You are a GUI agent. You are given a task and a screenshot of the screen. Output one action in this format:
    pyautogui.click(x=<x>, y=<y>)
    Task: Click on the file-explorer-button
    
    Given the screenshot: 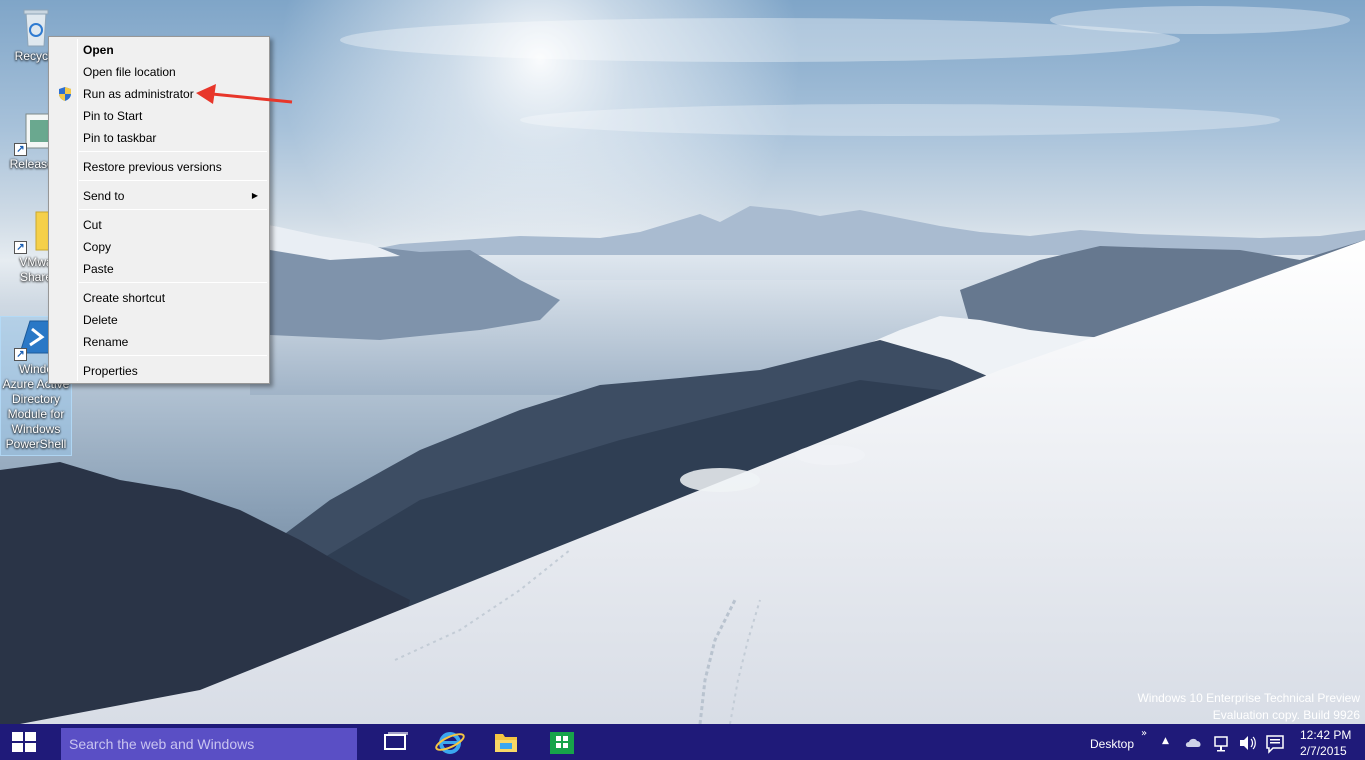 What is the action you would take?
    pyautogui.click(x=506, y=742)
    